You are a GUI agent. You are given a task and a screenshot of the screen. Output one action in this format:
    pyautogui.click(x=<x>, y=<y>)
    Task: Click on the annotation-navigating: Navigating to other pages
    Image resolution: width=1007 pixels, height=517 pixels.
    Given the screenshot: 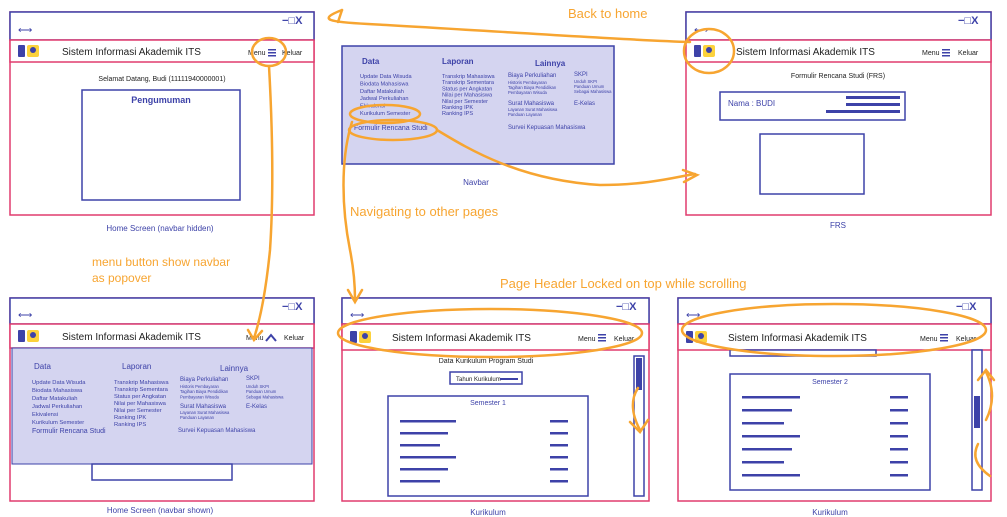 What is the action you would take?
    pyautogui.click(x=424, y=211)
    